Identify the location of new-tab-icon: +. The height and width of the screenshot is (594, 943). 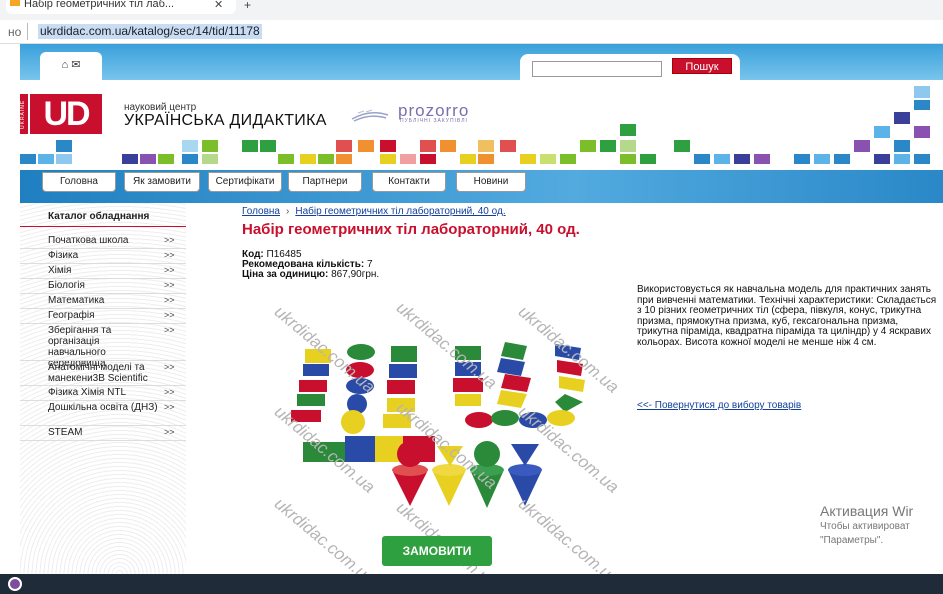
(247, 6).